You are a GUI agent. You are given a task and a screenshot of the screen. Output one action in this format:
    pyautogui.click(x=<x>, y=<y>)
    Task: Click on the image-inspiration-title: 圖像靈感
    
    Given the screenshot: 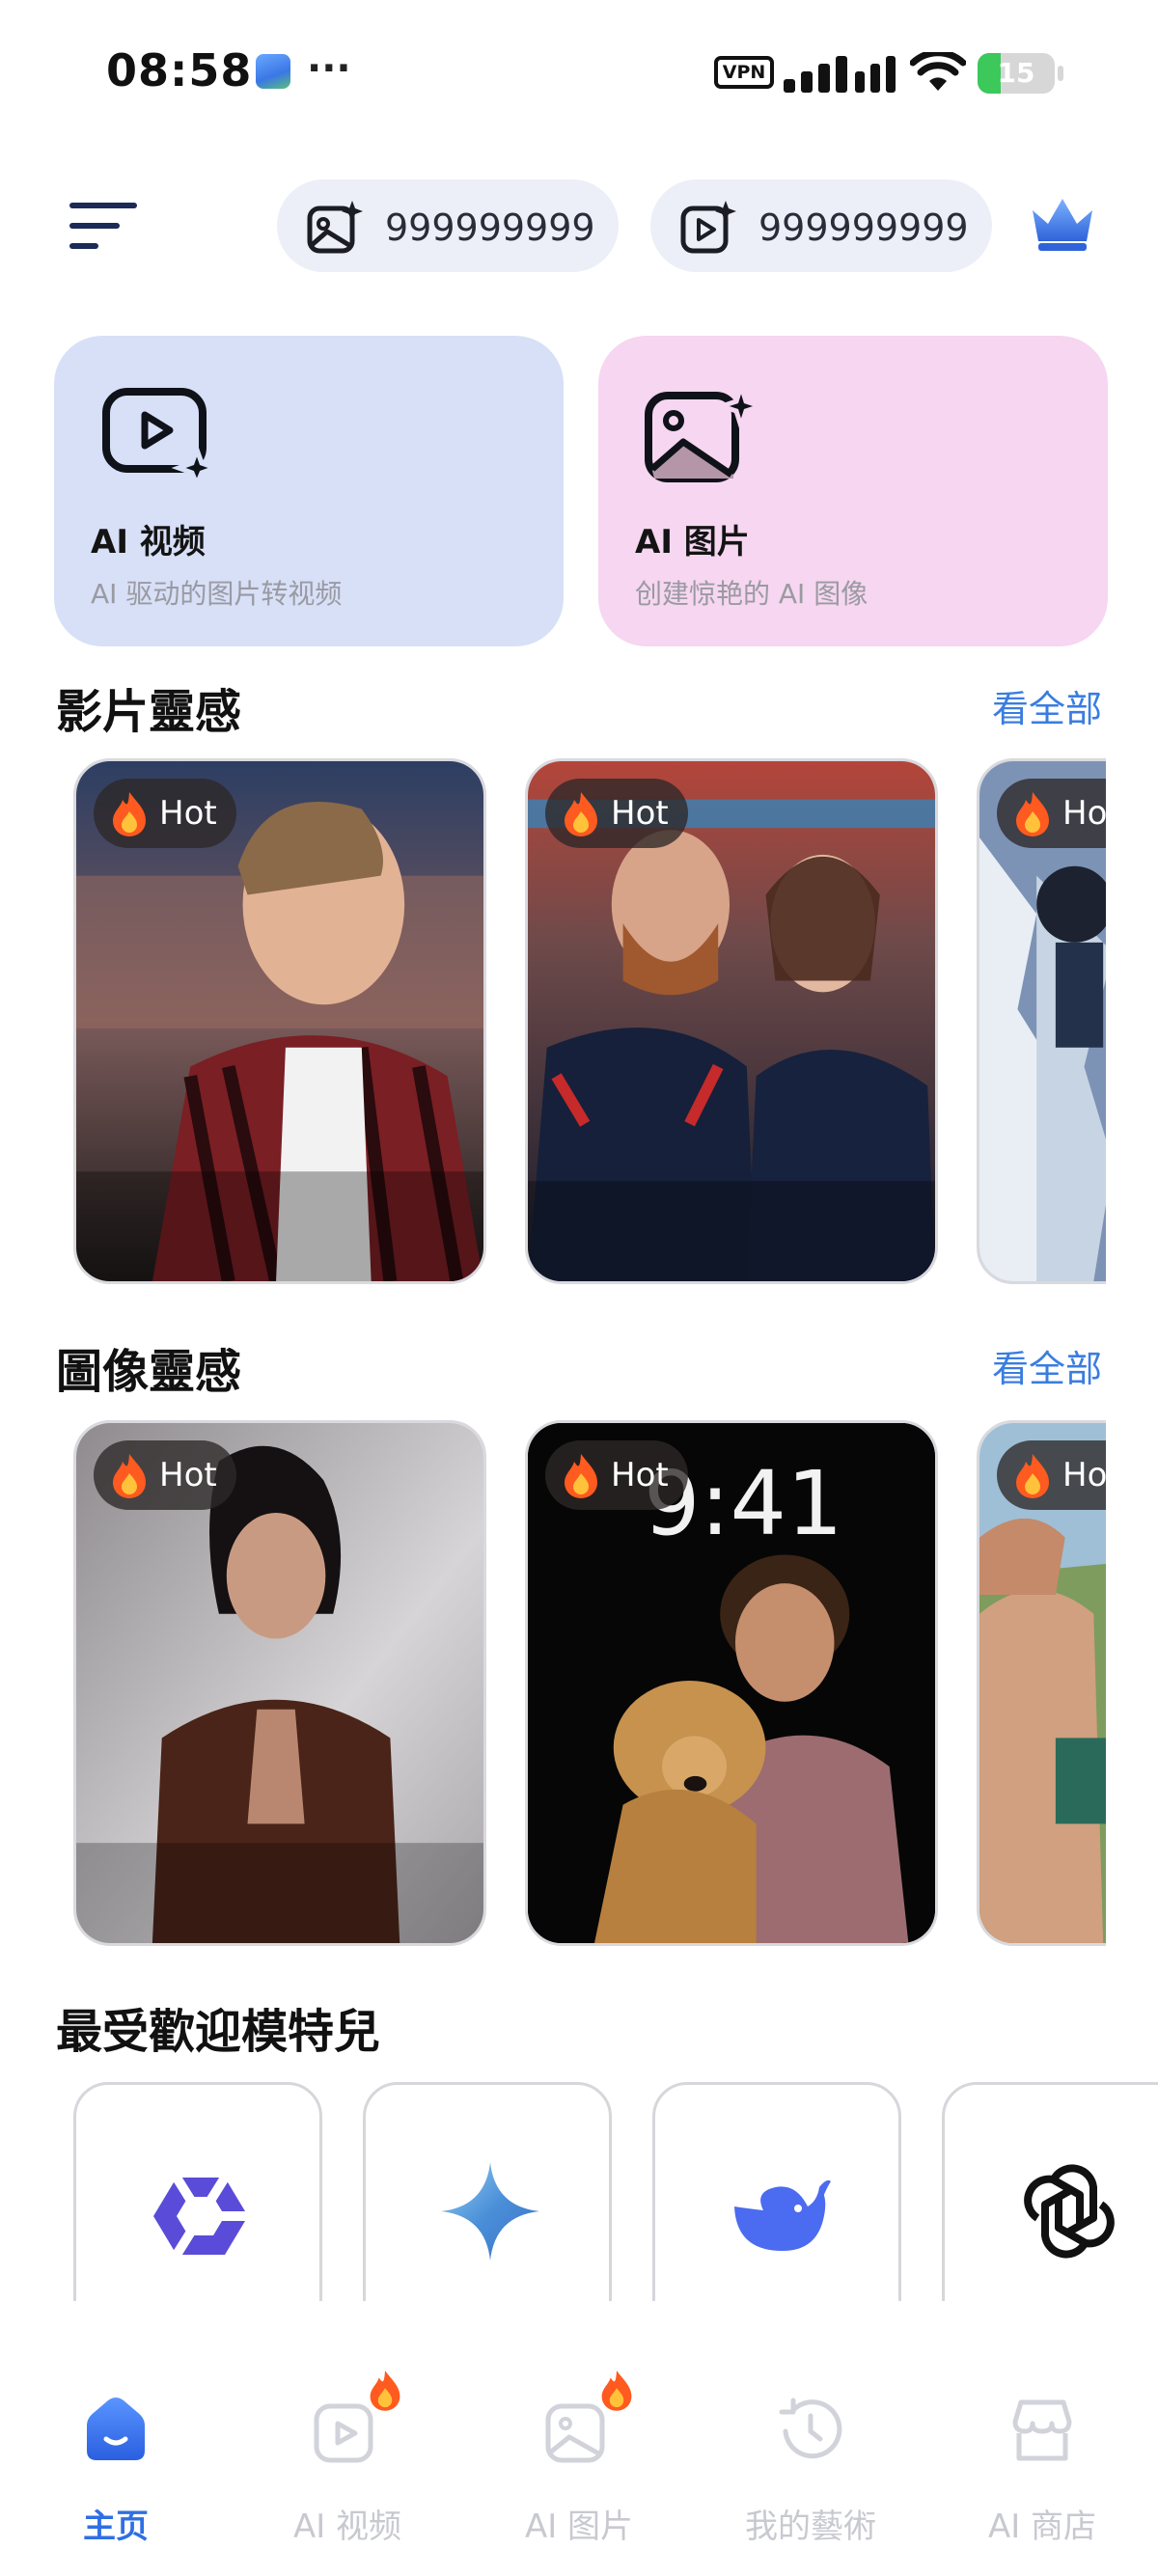 What is the action you would take?
    pyautogui.click(x=149, y=1372)
    